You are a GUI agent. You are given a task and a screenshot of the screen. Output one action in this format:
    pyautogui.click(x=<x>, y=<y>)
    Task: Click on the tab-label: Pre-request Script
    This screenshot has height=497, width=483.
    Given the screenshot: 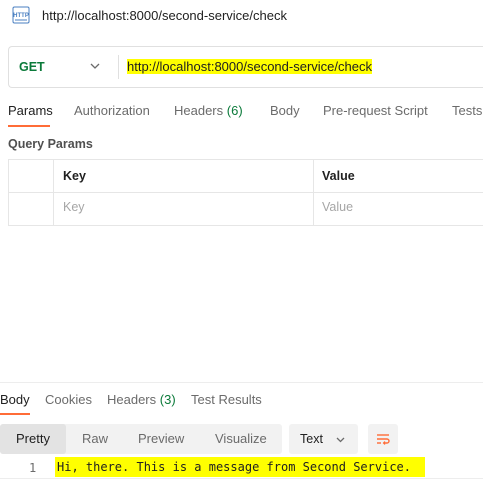 What is the action you would take?
    pyautogui.click(x=375, y=110)
    